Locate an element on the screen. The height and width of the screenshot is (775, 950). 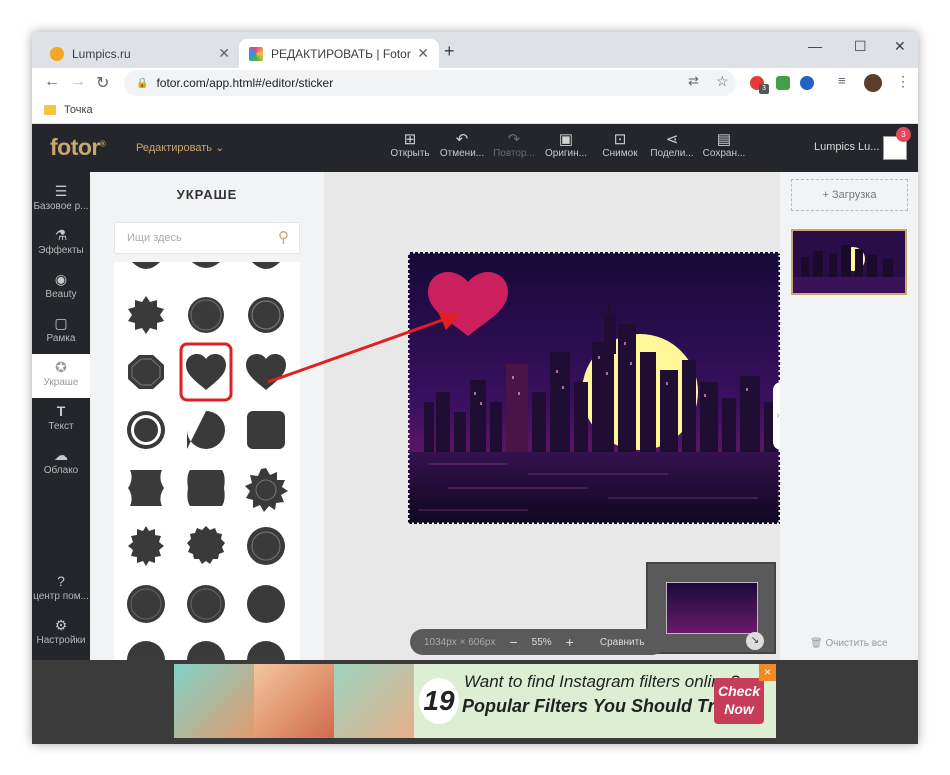
bookmark-star-icon: ☆ is located at coordinates (722, 81).